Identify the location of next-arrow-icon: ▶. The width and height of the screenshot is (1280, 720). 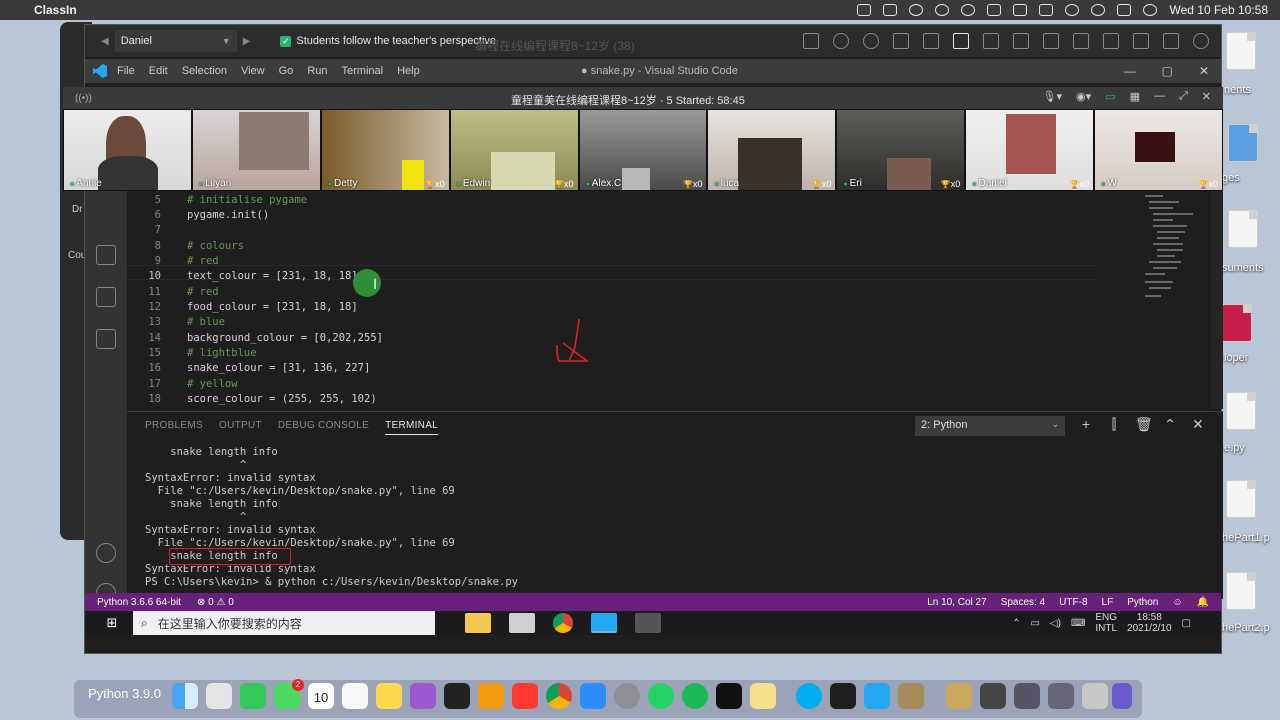
(247, 41).